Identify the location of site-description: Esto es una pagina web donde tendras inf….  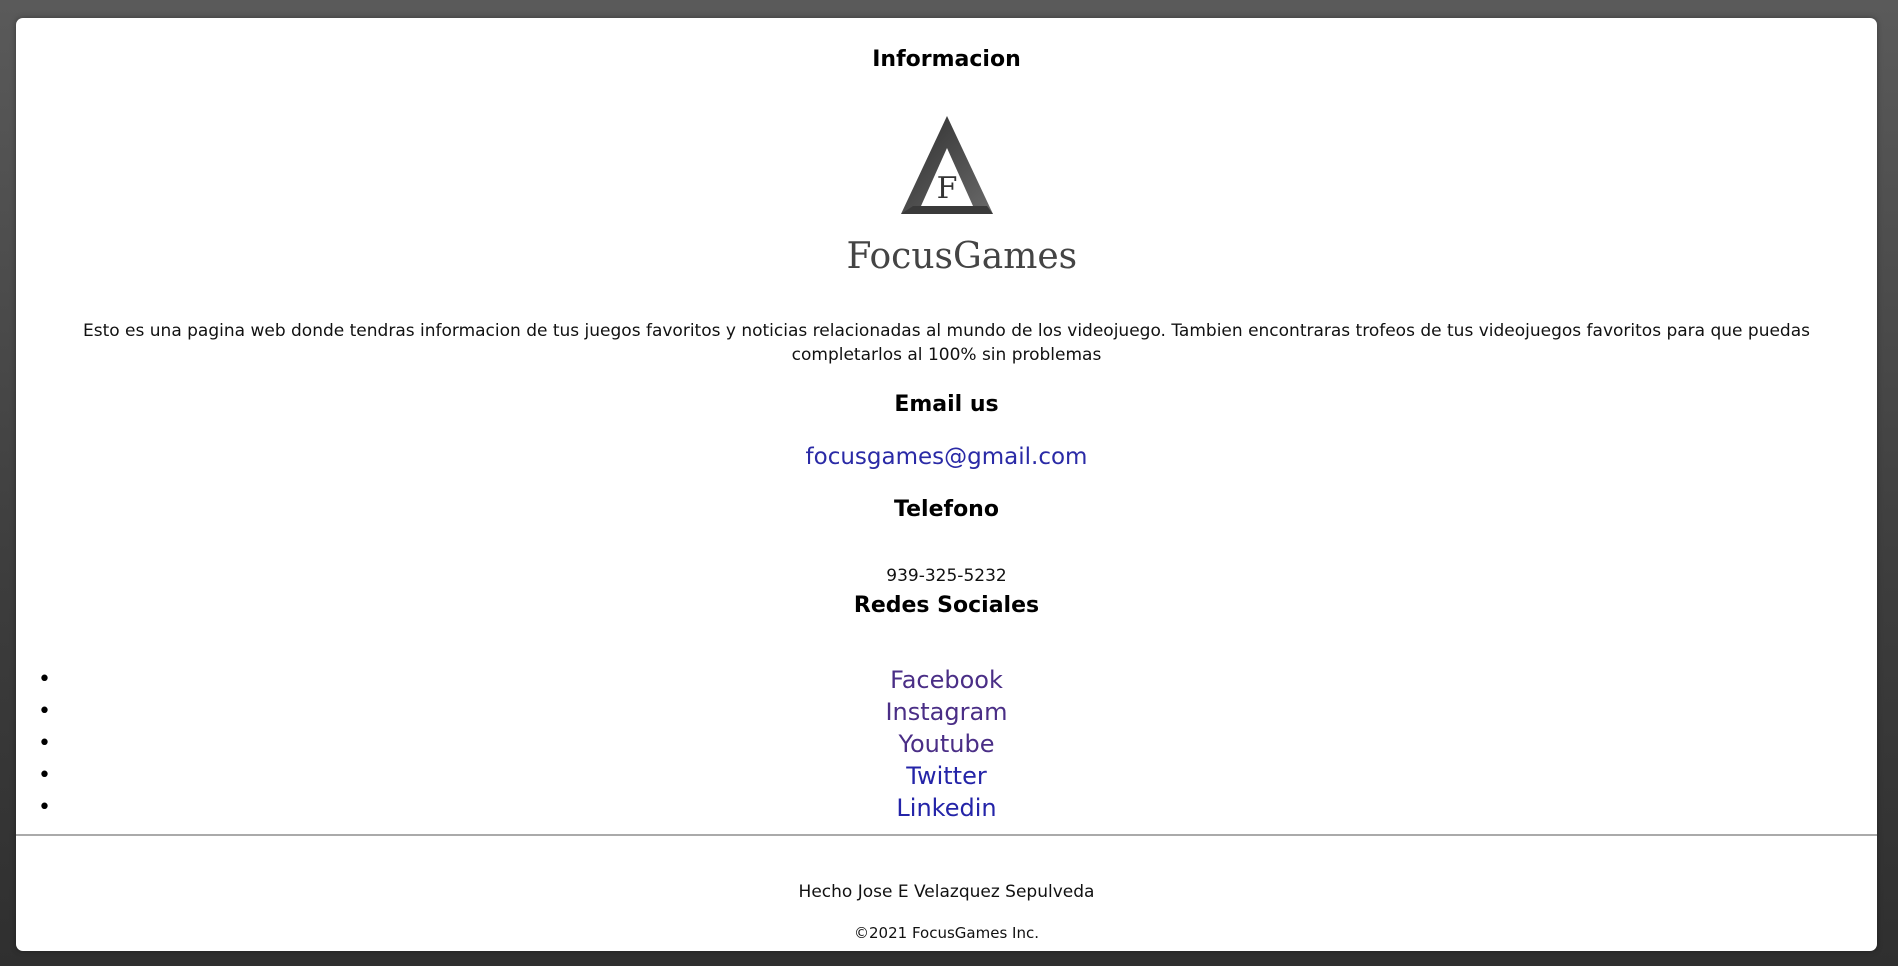
(946, 343).